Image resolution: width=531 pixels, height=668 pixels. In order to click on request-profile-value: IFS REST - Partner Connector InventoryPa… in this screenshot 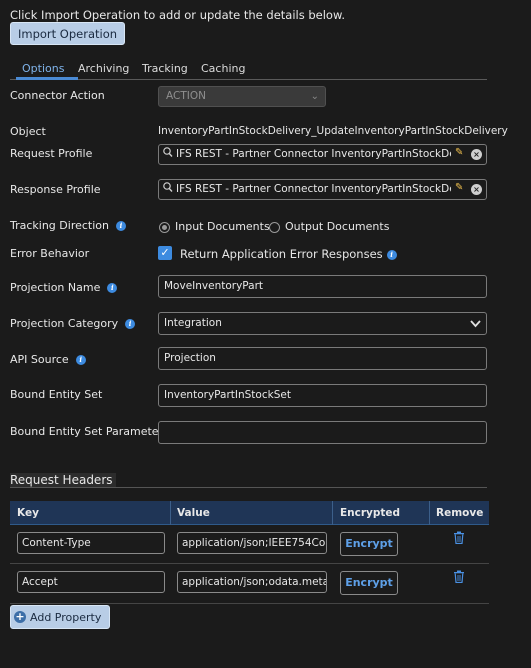, I will do `click(313, 154)`.